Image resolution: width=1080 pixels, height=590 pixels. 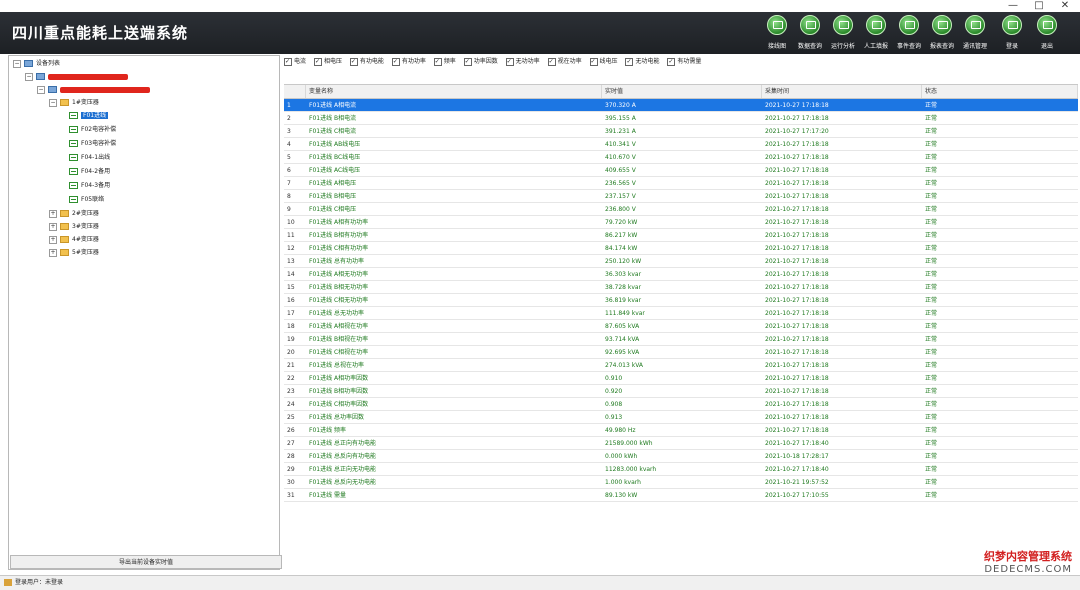 I want to click on tree-transformer-1: − 1#变压器, so click(x=74, y=103).